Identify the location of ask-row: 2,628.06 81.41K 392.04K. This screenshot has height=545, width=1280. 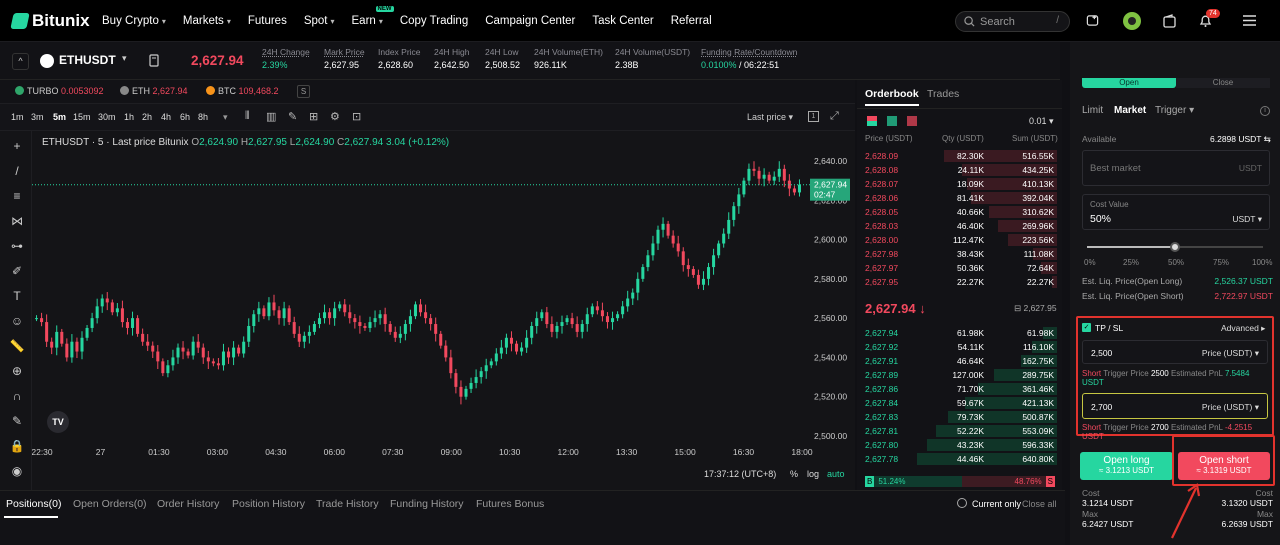
(959, 198).